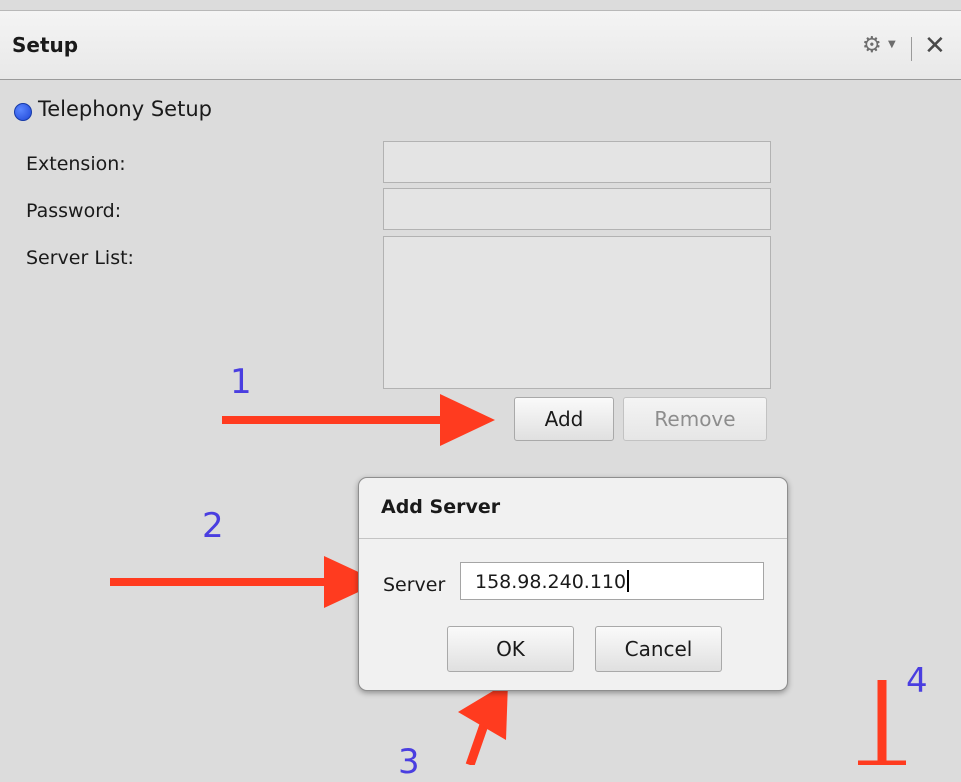 The height and width of the screenshot is (782, 961). I want to click on dialog-title: Add Server, so click(441, 507).